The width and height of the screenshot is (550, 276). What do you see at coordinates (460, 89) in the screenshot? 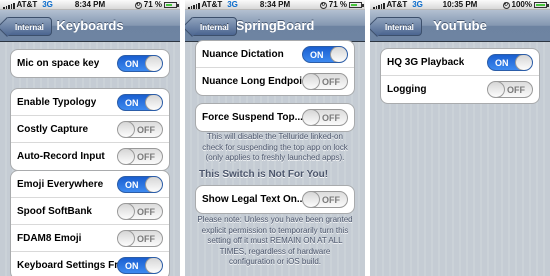
I see `setting-logging: Logging OFF` at bounding box center [460, 89].